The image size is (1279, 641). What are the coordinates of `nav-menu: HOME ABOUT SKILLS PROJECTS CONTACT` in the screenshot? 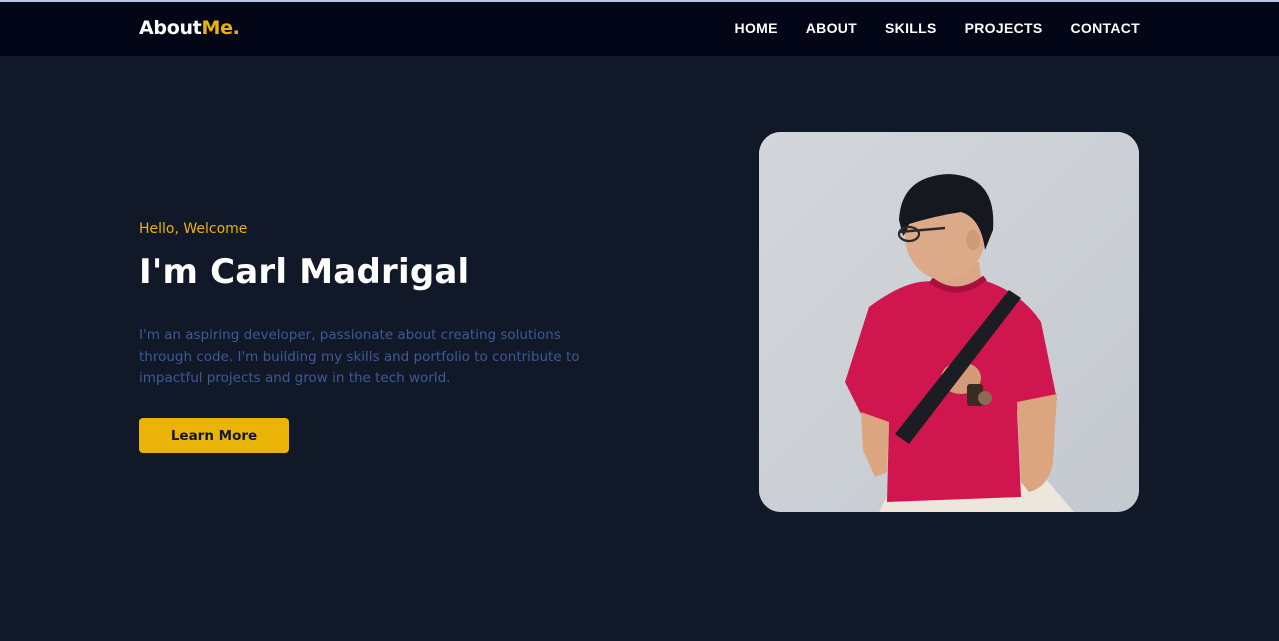 It's located at (923, 28).